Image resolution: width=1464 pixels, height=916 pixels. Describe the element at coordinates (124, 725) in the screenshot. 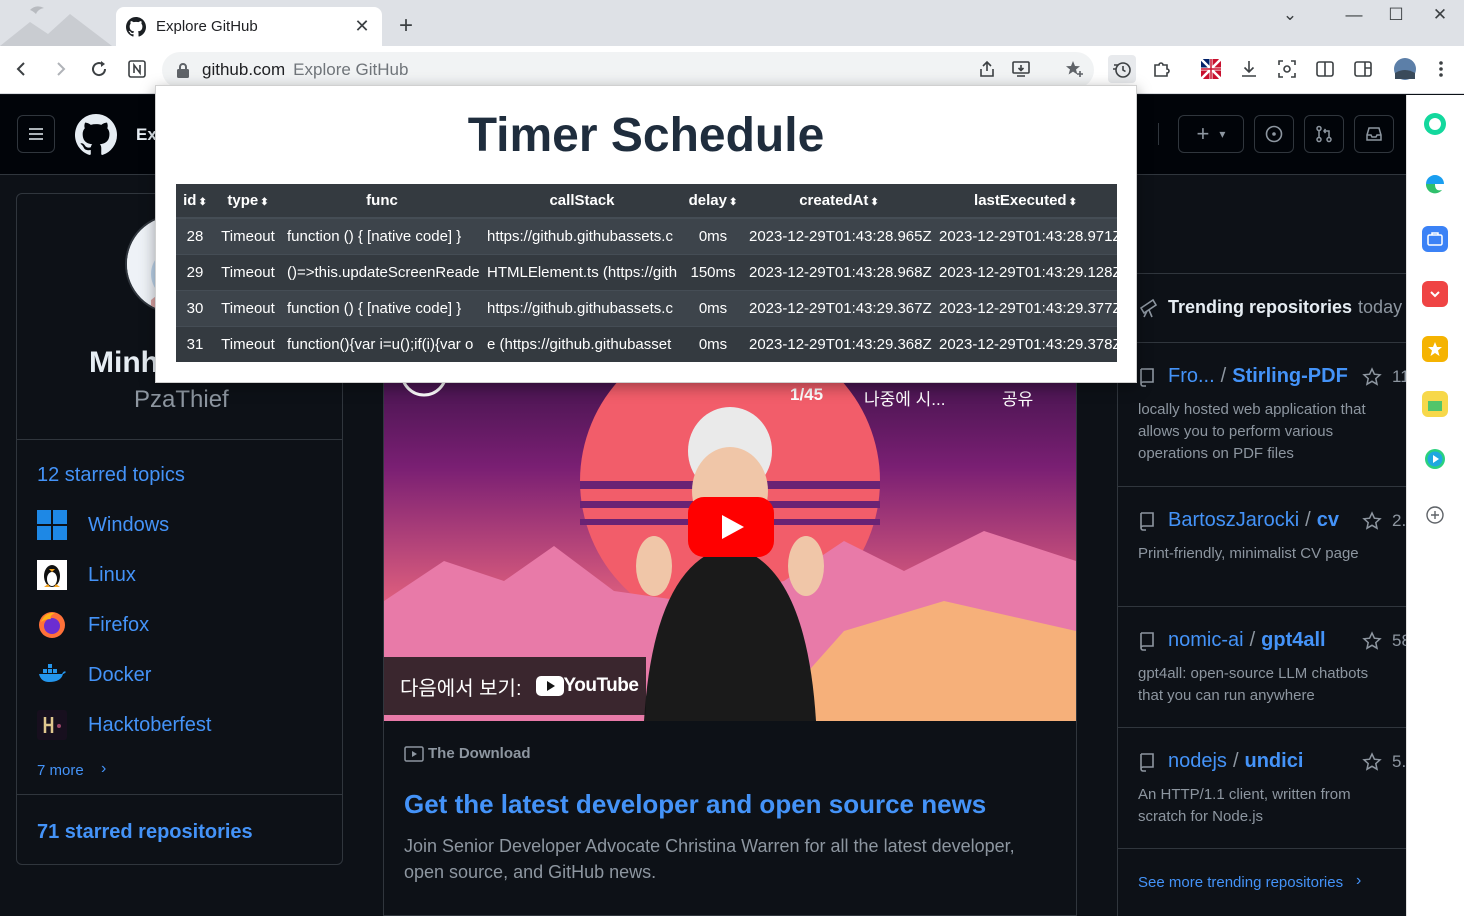

I see `topic-item-hacktoberfest: Hacktoberfest` at that location.